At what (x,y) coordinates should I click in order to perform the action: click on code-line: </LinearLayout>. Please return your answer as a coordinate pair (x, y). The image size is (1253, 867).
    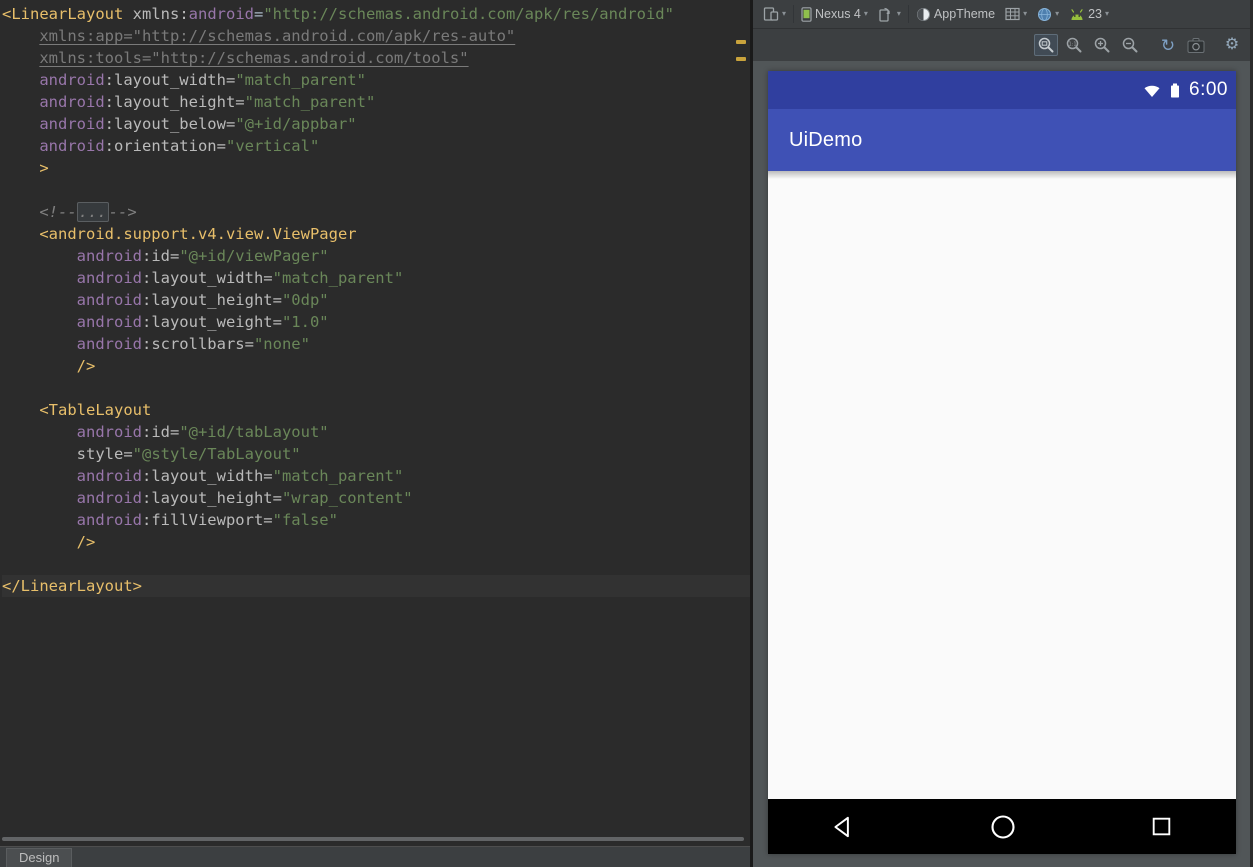
    Looking at the image, I should click on (376, 586).